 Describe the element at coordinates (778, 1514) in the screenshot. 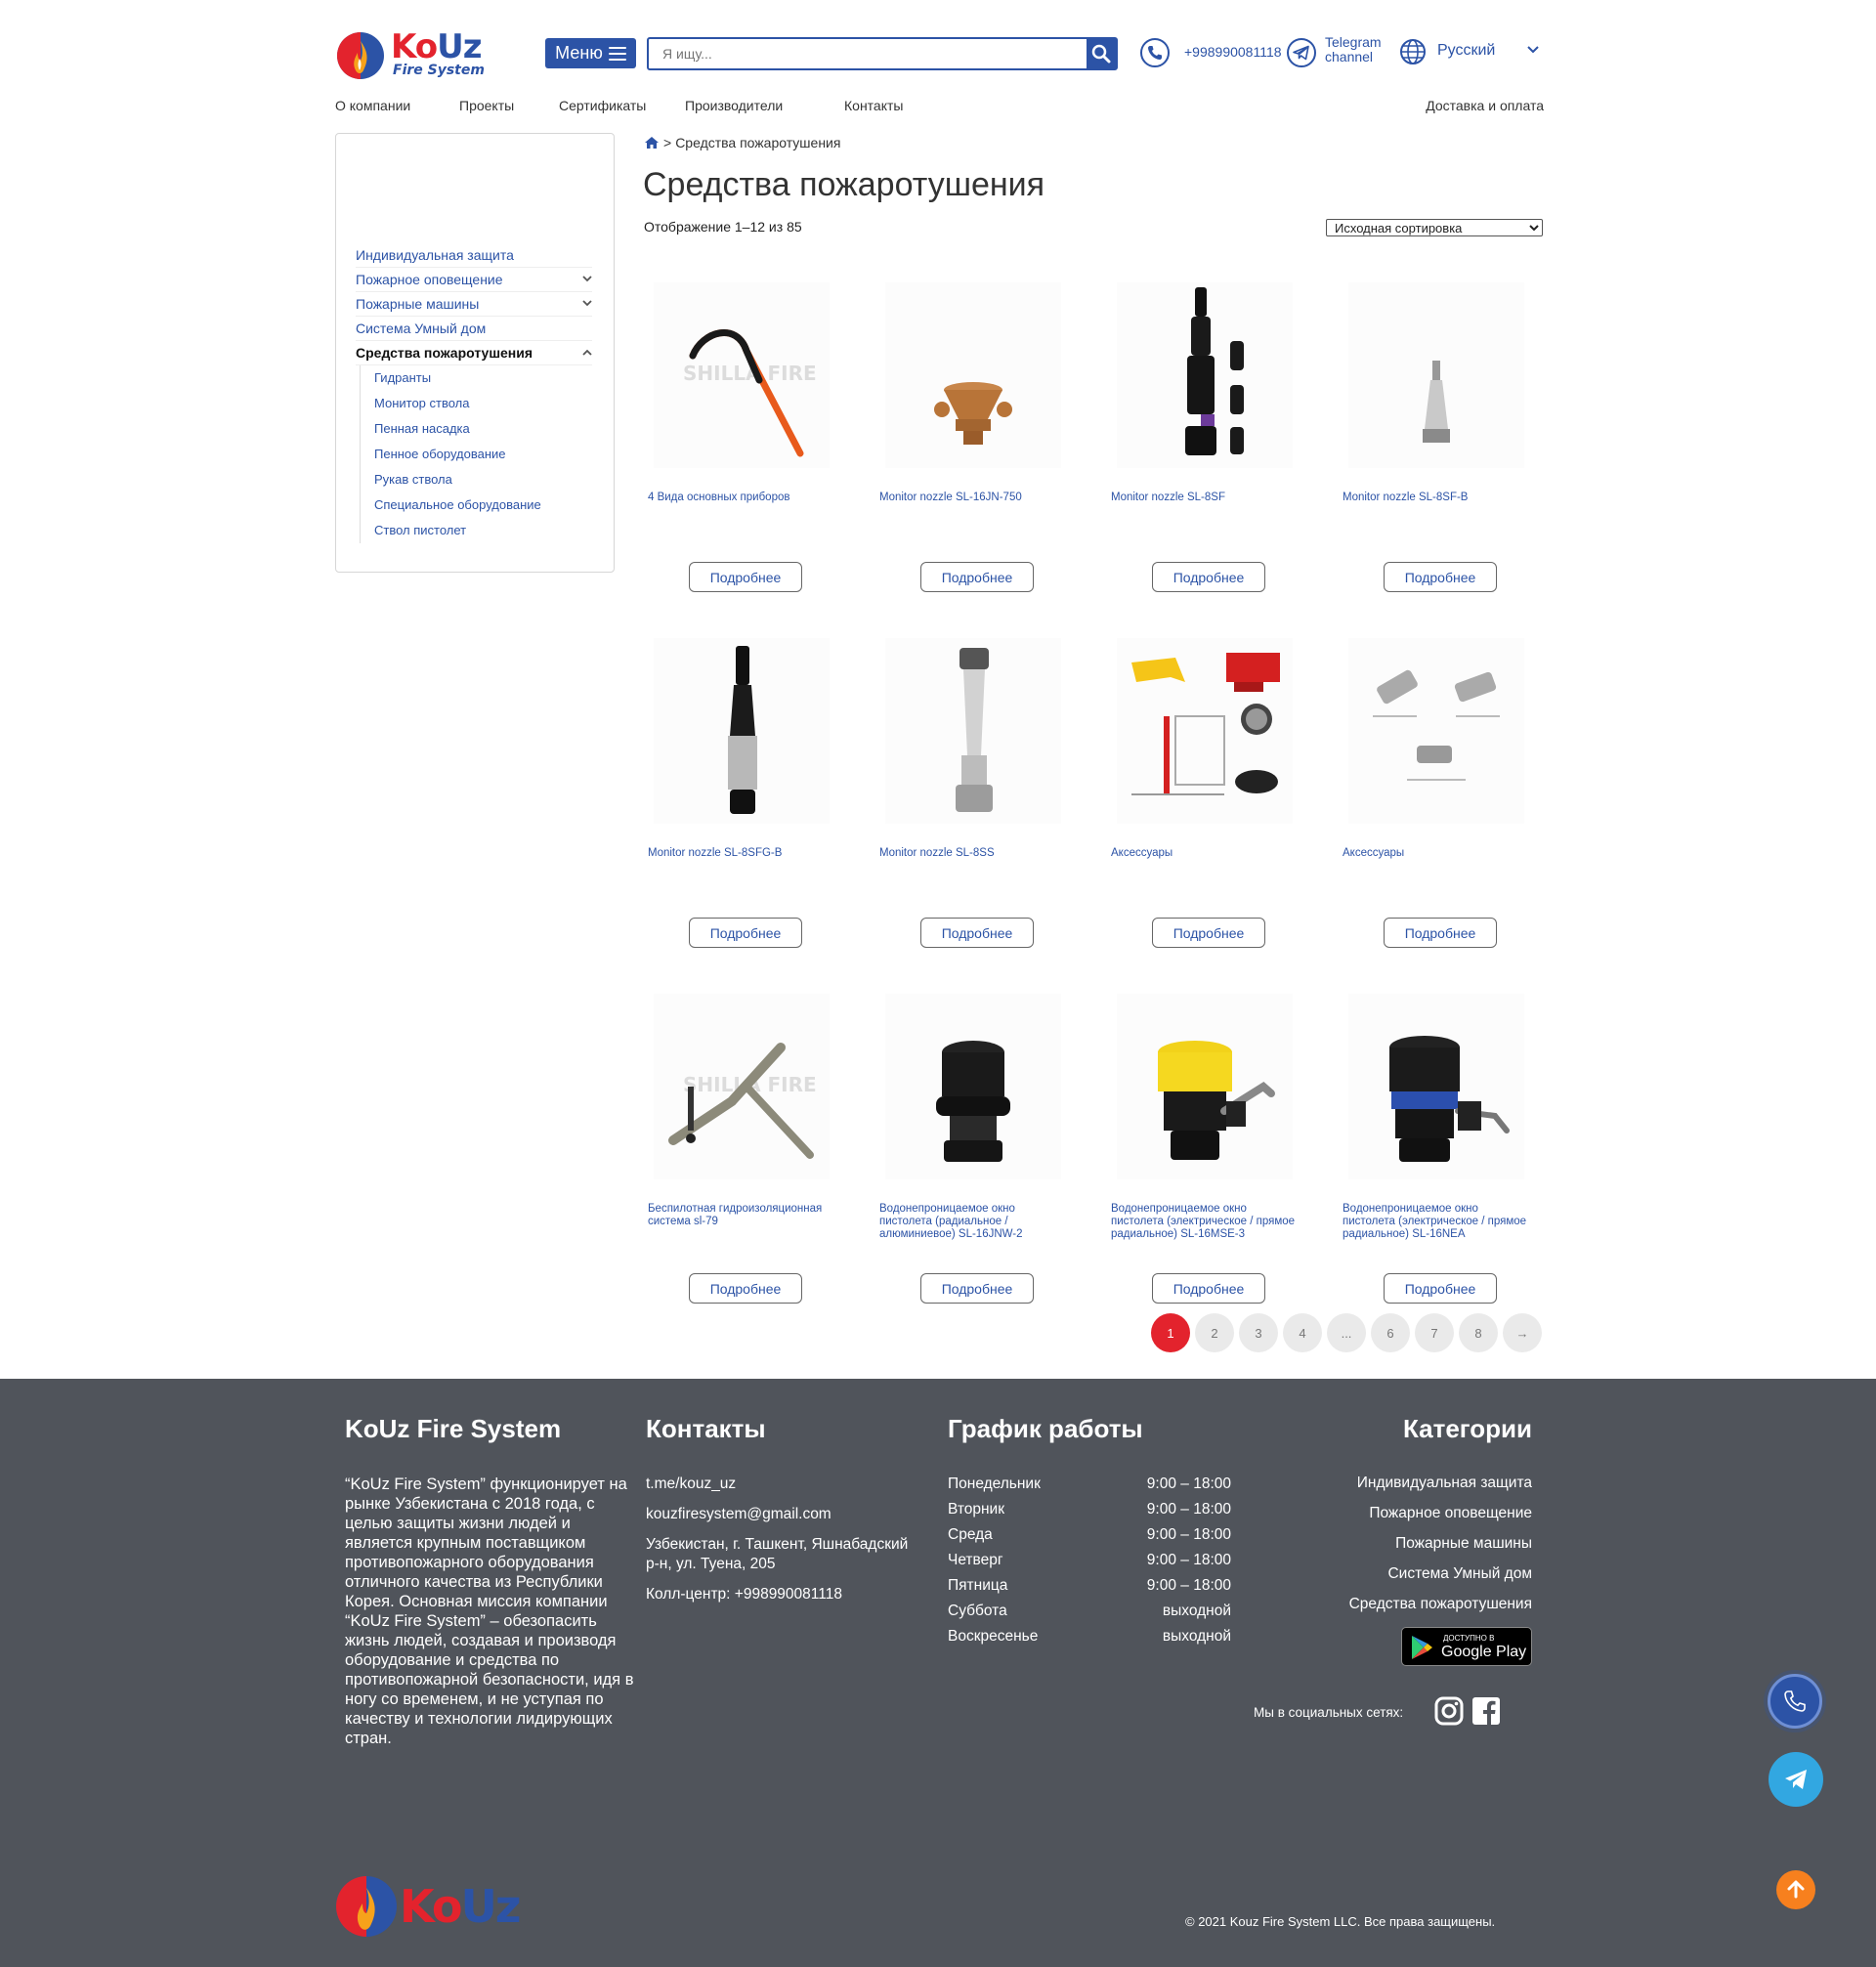

I see `footer-email-link: kouzfiresystem@gmail.com` at that location.